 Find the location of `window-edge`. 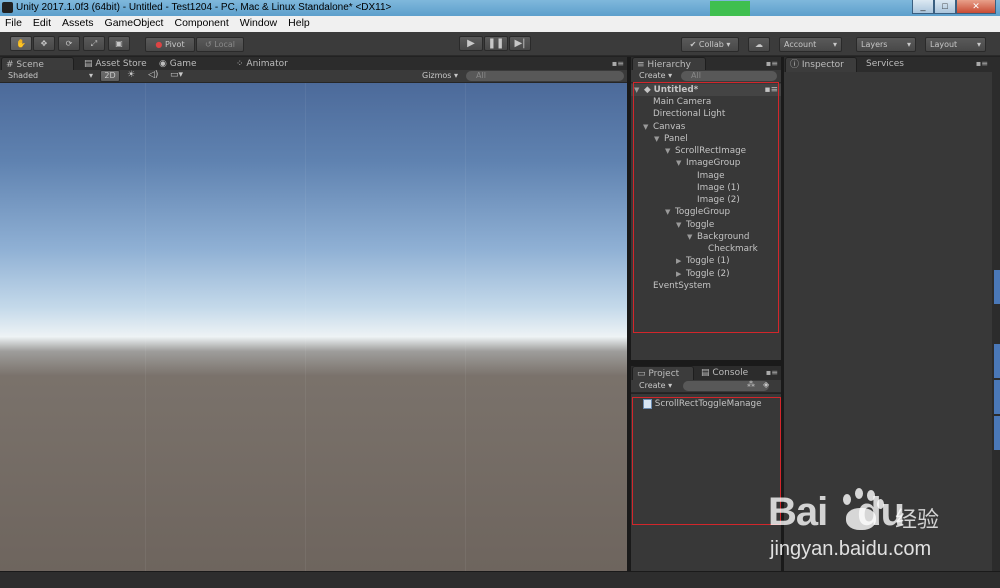

window-edge is located at coordinates (996, 321).